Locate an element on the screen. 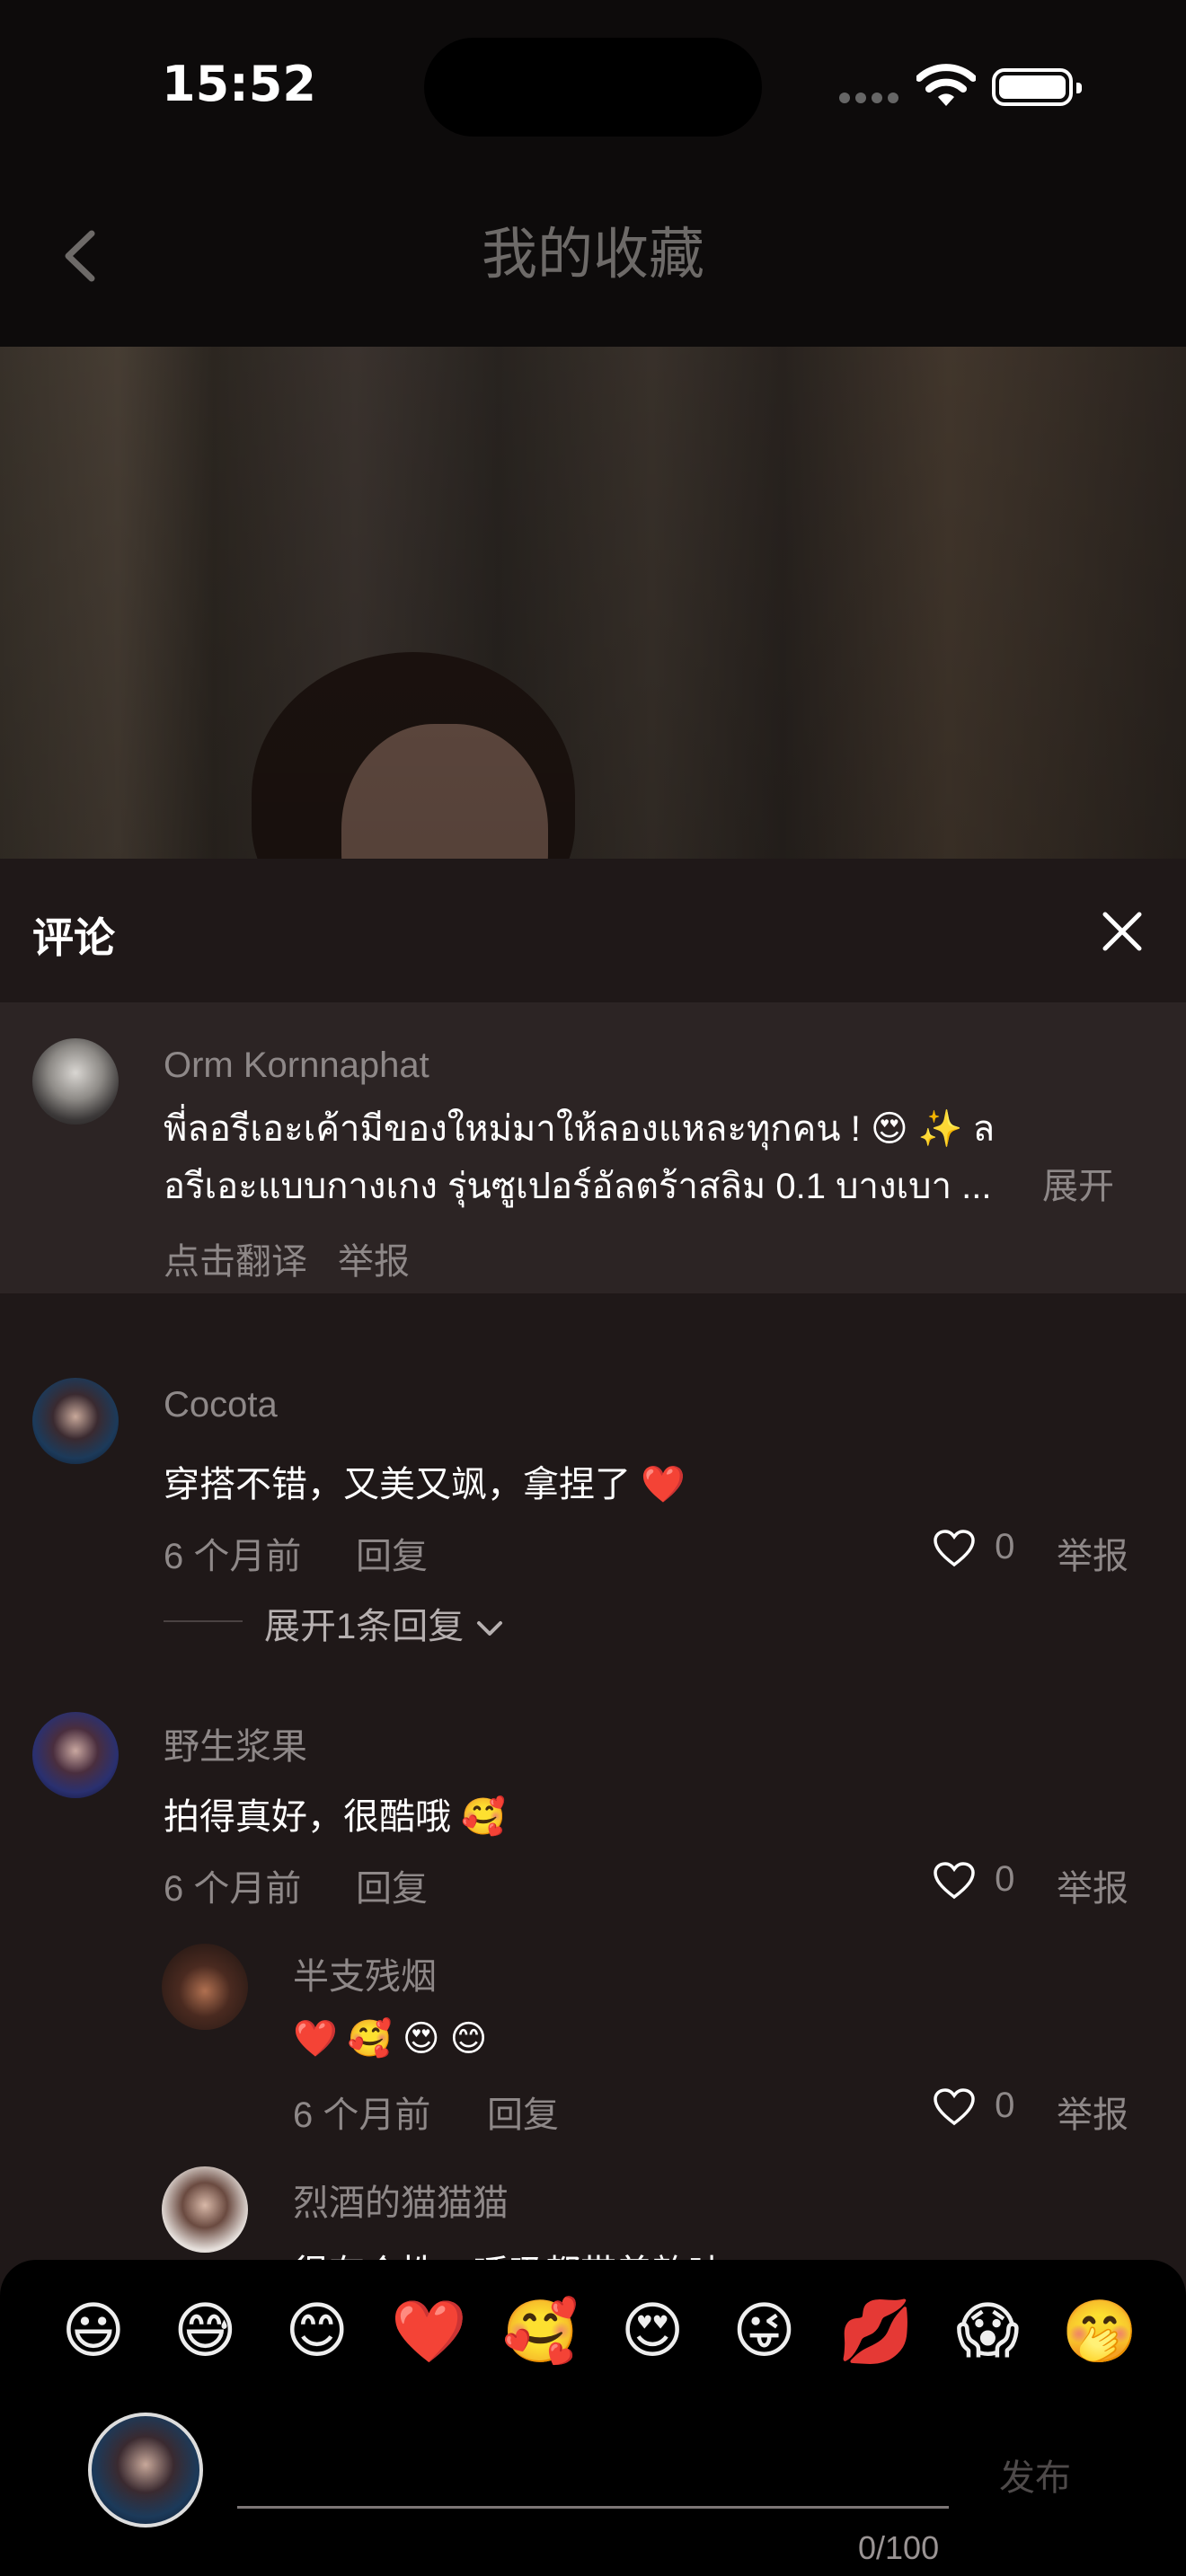 Image resolution: width=1186 pixels, height=2576 pixels. comment-input is located at coordinates (593, 2507).